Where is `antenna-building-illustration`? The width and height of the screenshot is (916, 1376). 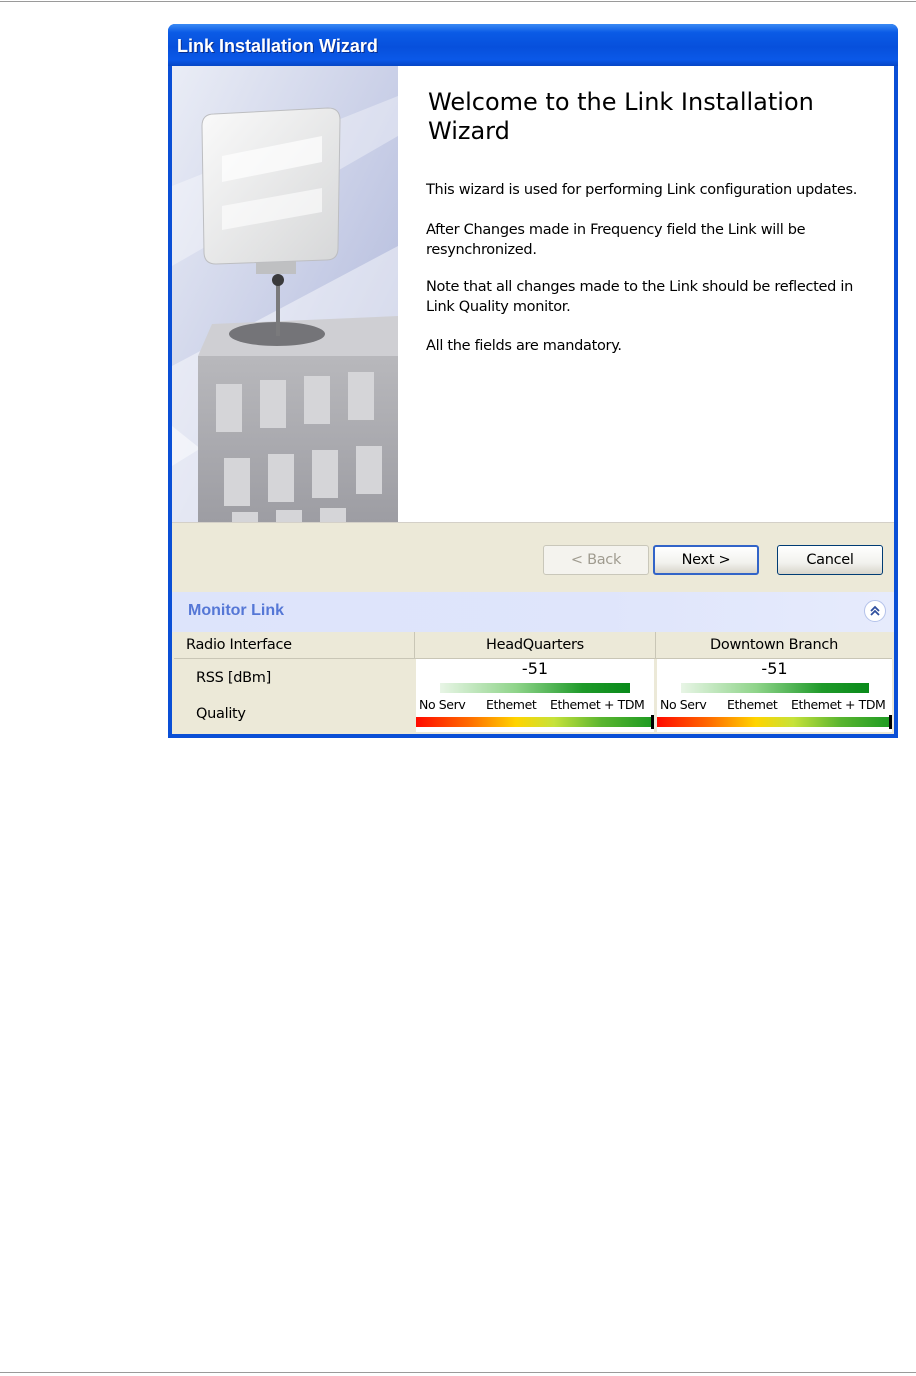 antenna-building-illustration is located at coordinates (285, 294).